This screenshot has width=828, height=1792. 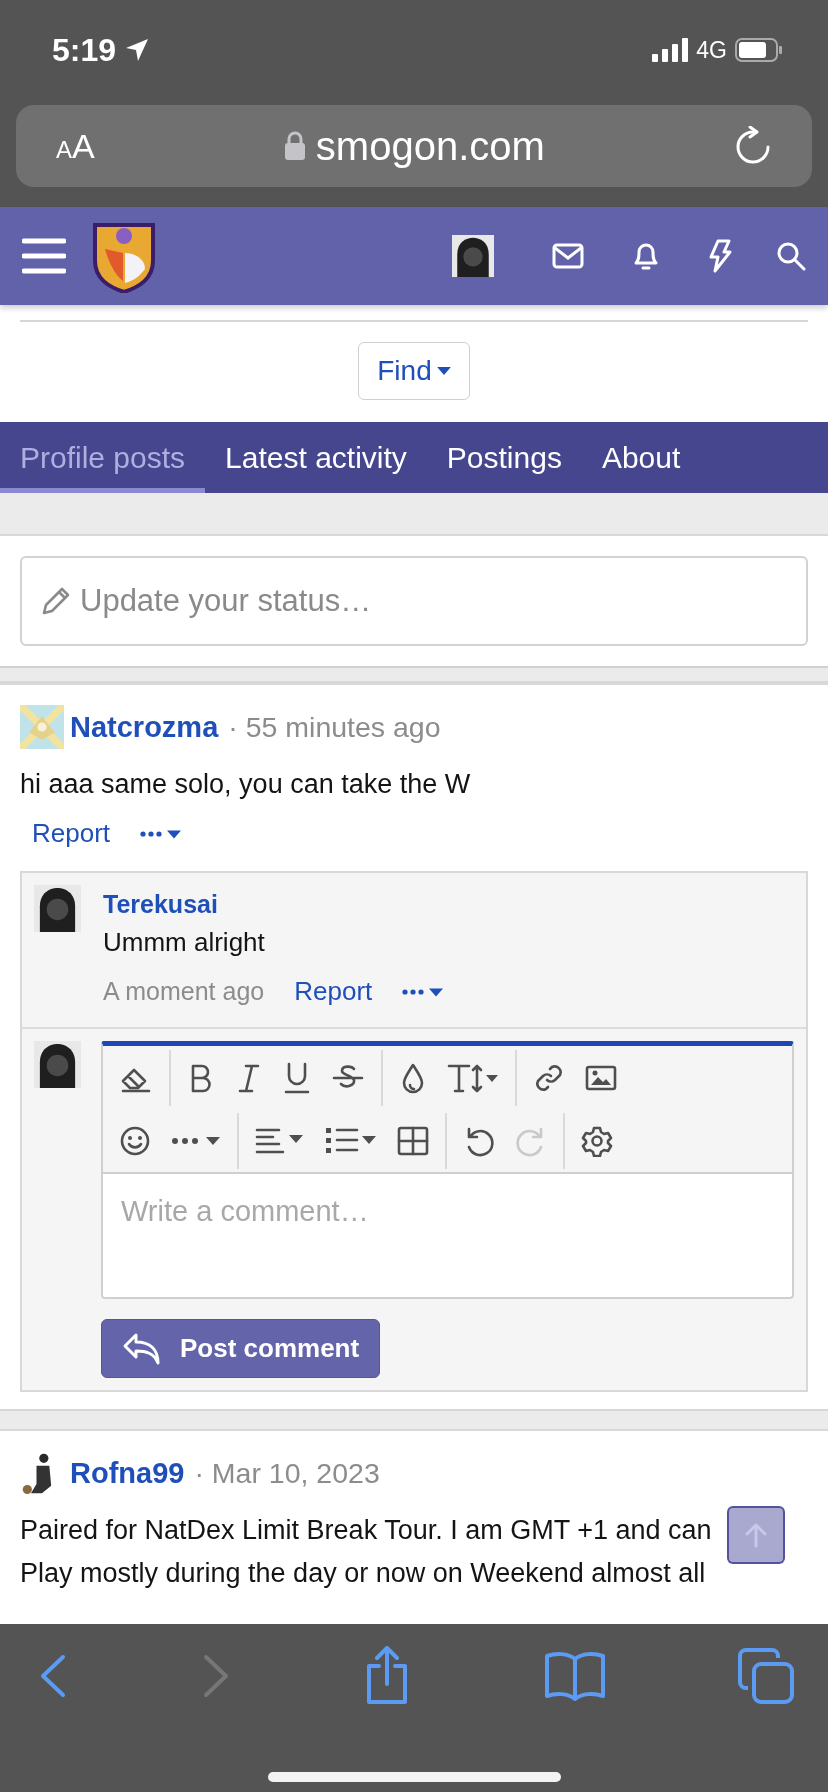 What do you see at coordinates (334, 727) in the screenshot?
I see `post-time: · 55 minutes ago` at bounding box center [334, 727].